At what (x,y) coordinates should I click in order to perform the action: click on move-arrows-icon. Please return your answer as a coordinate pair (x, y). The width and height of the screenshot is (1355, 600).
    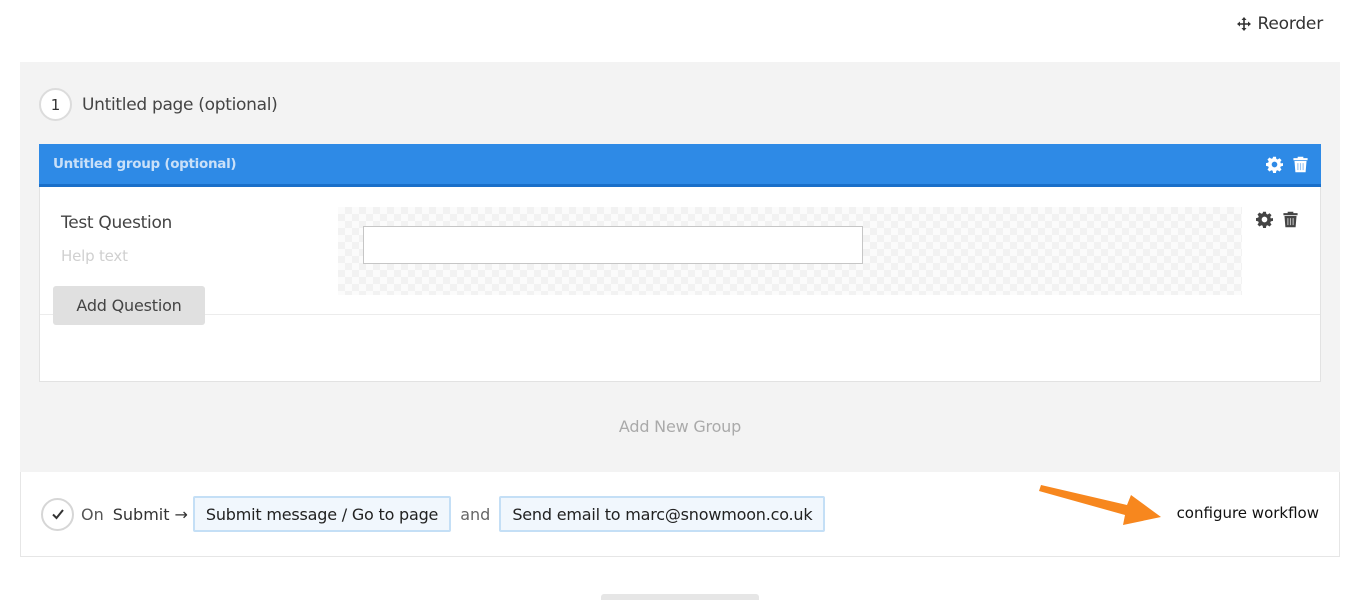
    Looking at the image, I should click on (1243, 24).